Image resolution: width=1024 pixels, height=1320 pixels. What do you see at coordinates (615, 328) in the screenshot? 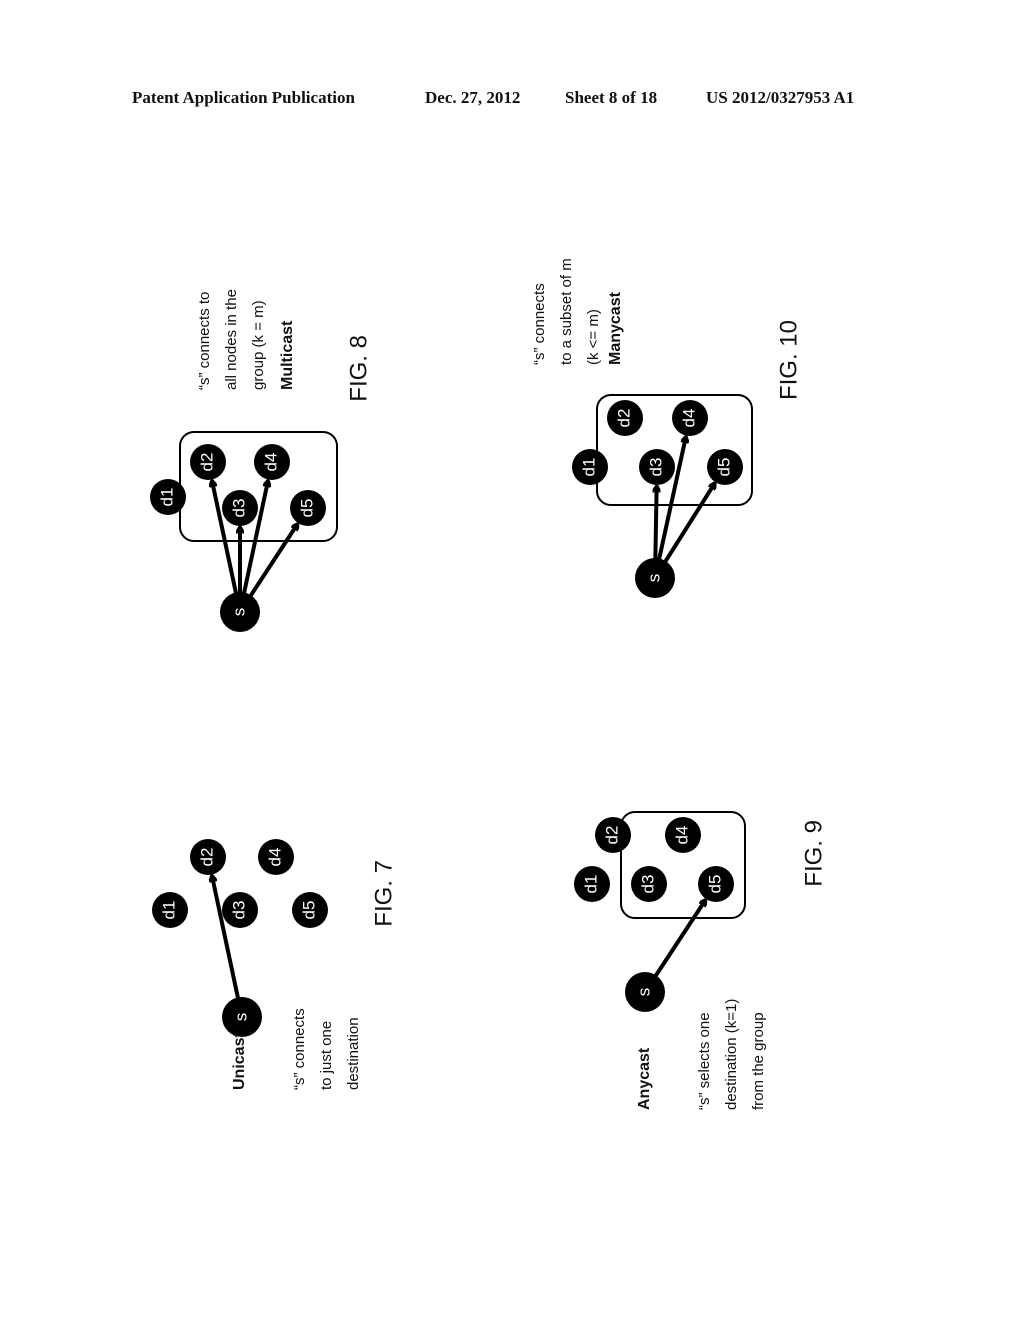
I see `figure-title: Manycast` at bounding box center [615, 328].